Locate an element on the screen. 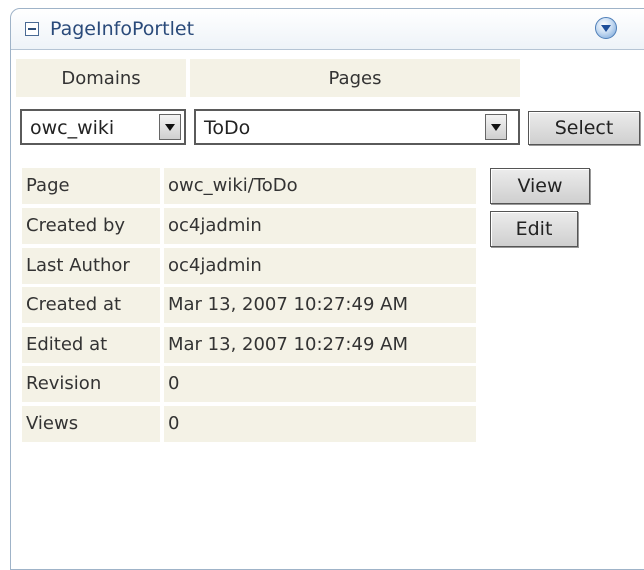 This screenshot has height=570, width=644. domain-select-value: owc_wiki is located at coordinates (72, 128).